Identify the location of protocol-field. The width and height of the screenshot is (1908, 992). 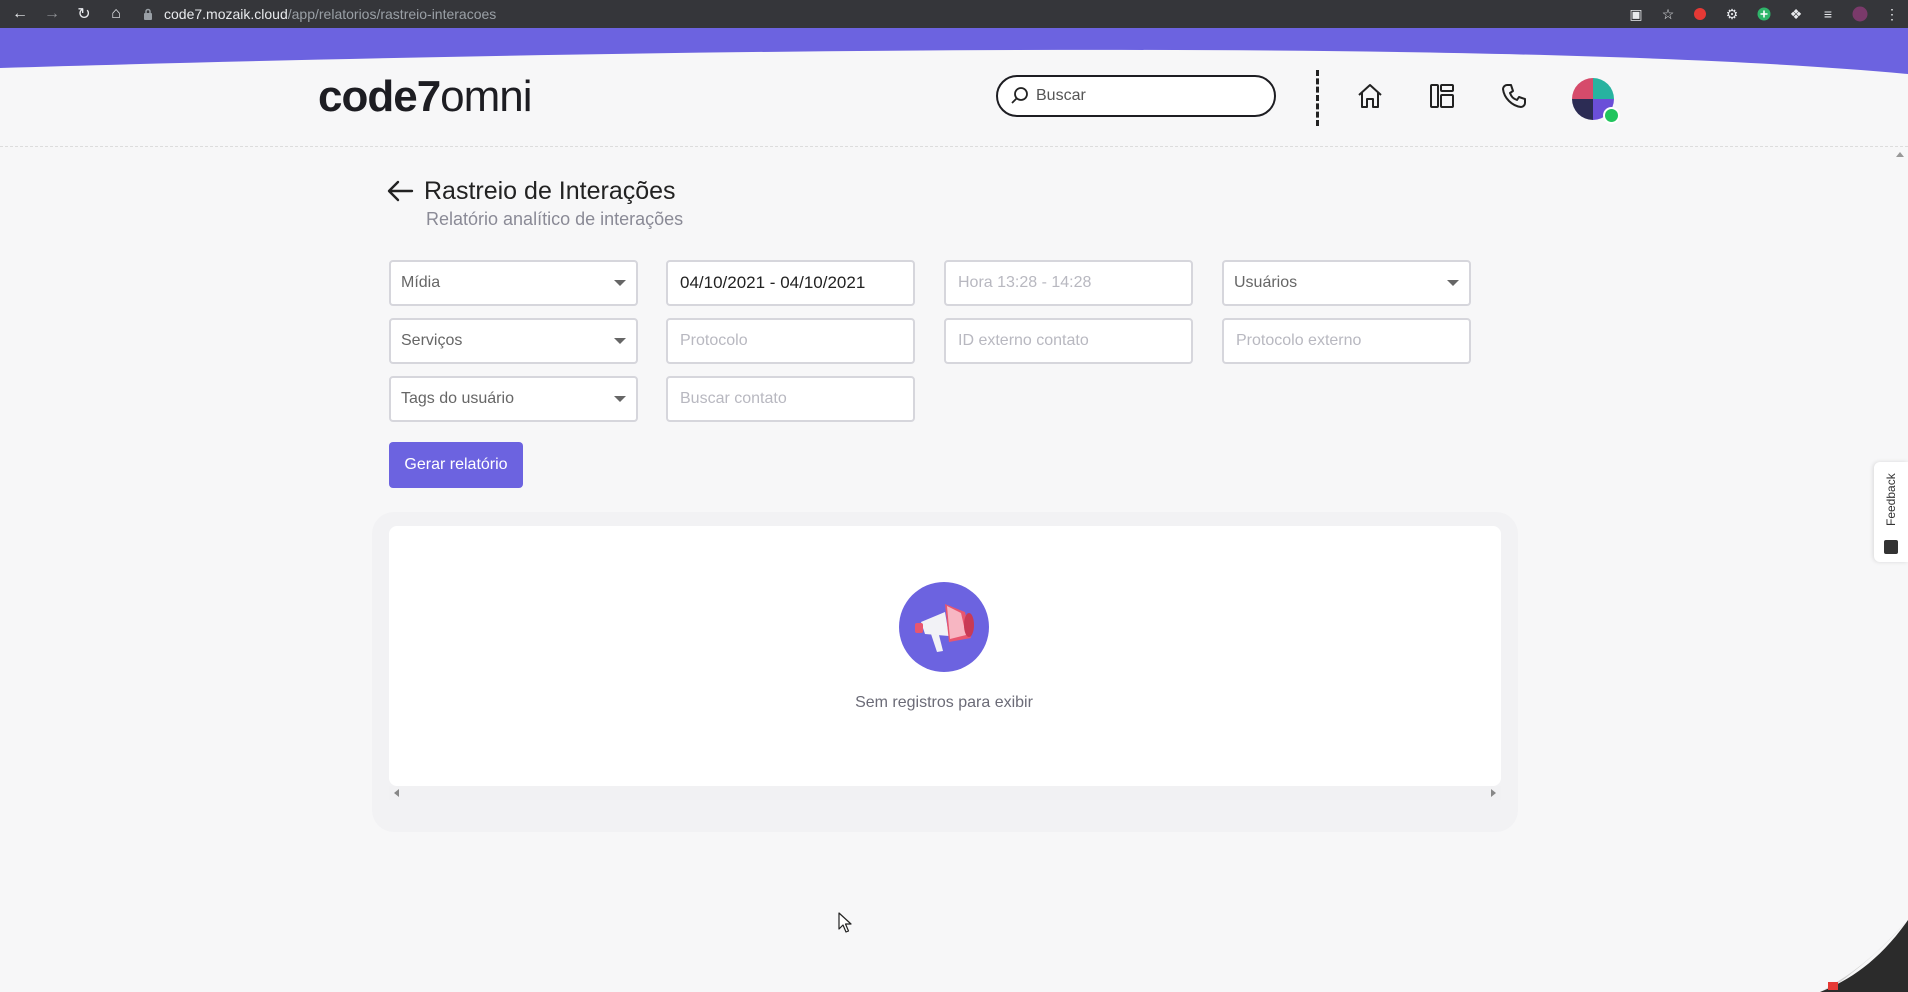
(790, 341).